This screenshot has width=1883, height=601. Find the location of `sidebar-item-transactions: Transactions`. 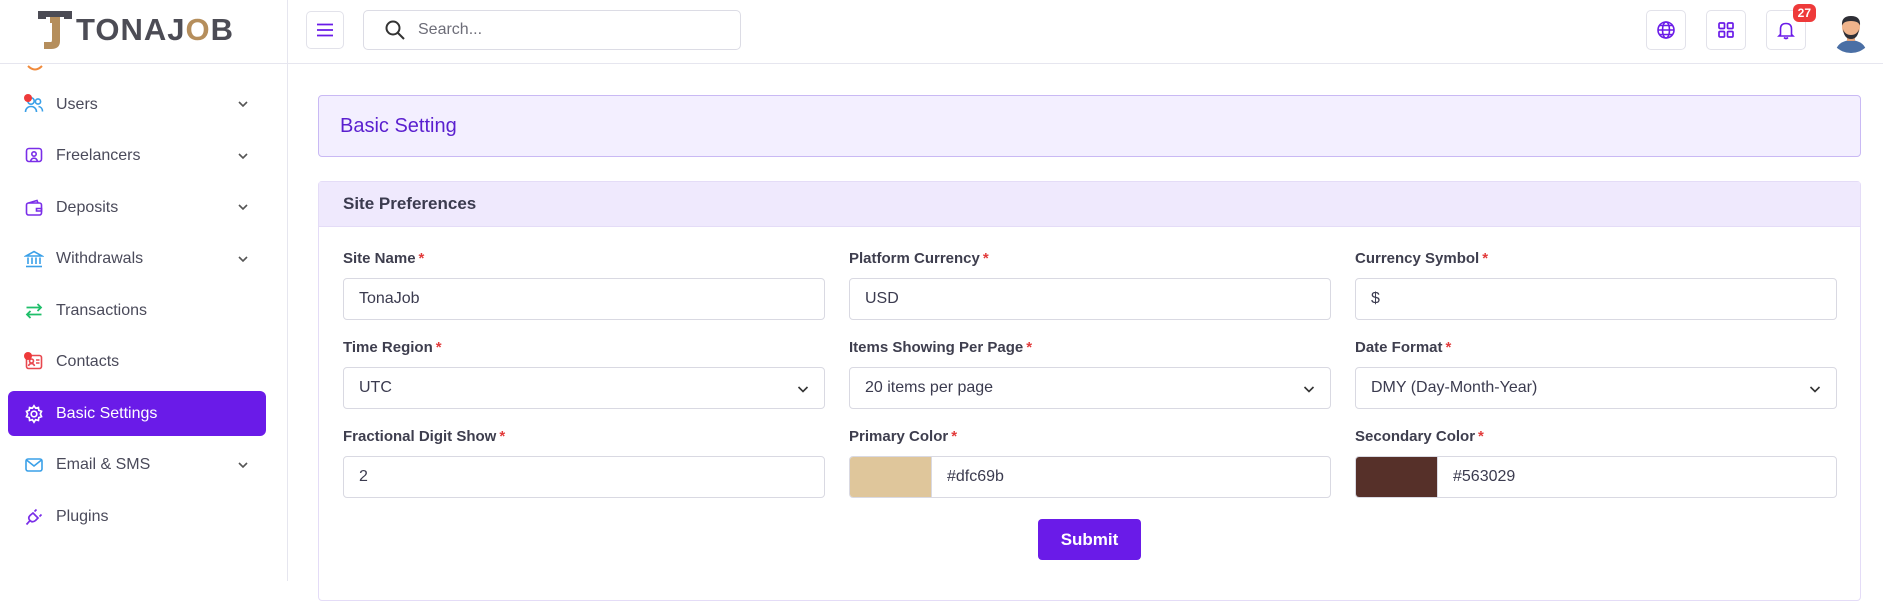

sidebar-item-transactions: Transactions is located at coordinates (137, 310).